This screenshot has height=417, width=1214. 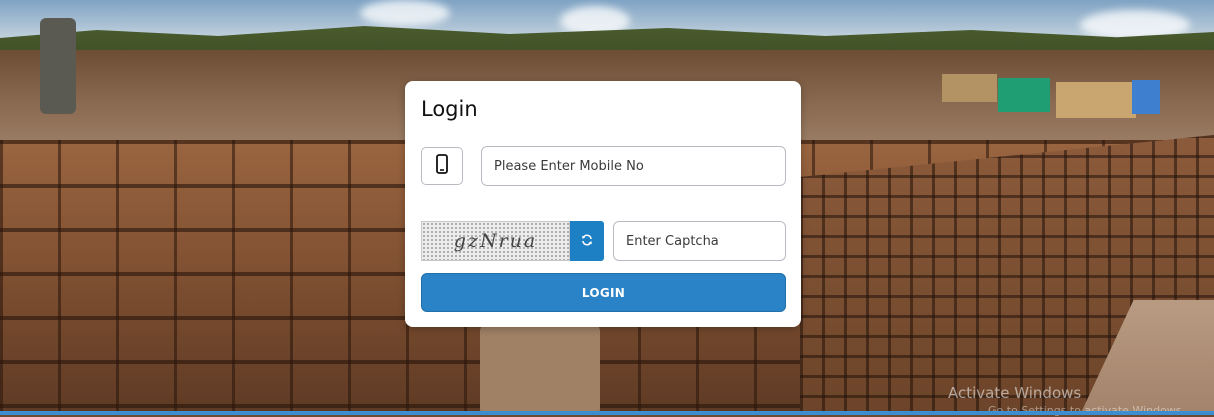 I want to click on mobile-phone-icon, so click(x=442, y=166).